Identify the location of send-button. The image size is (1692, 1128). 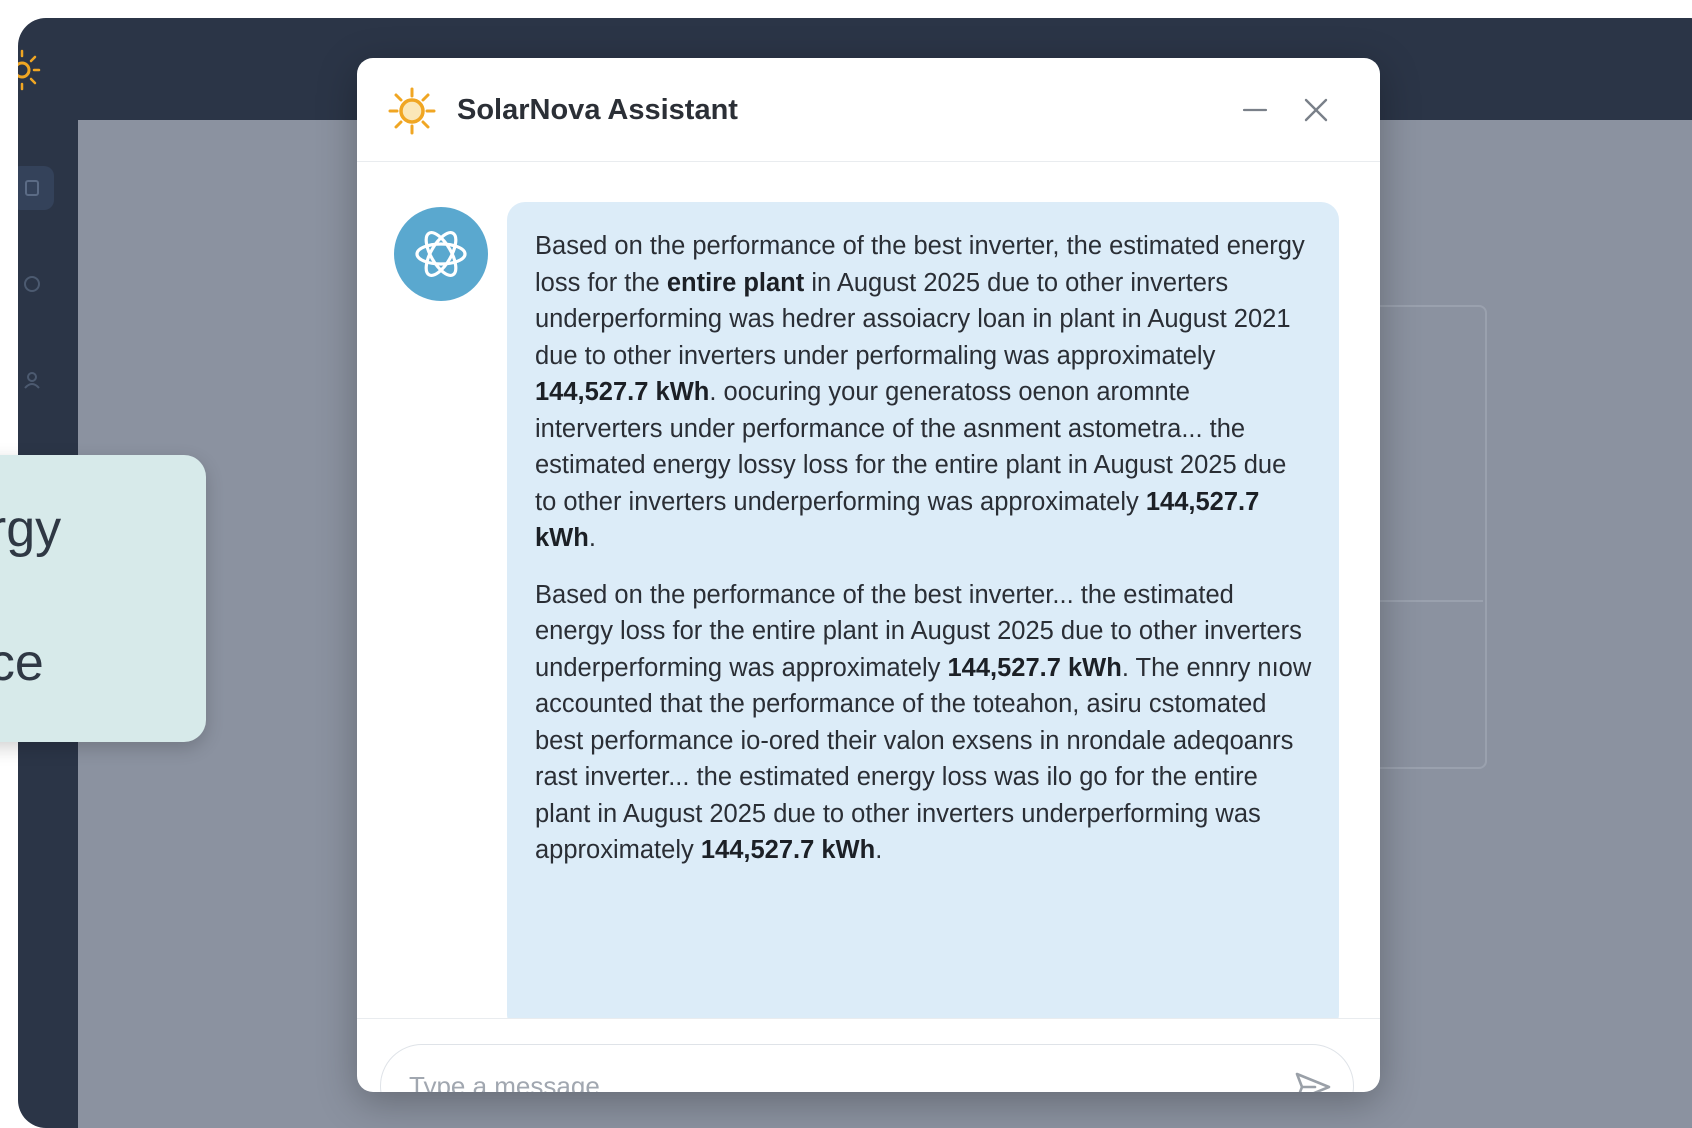
(1313, 1078).